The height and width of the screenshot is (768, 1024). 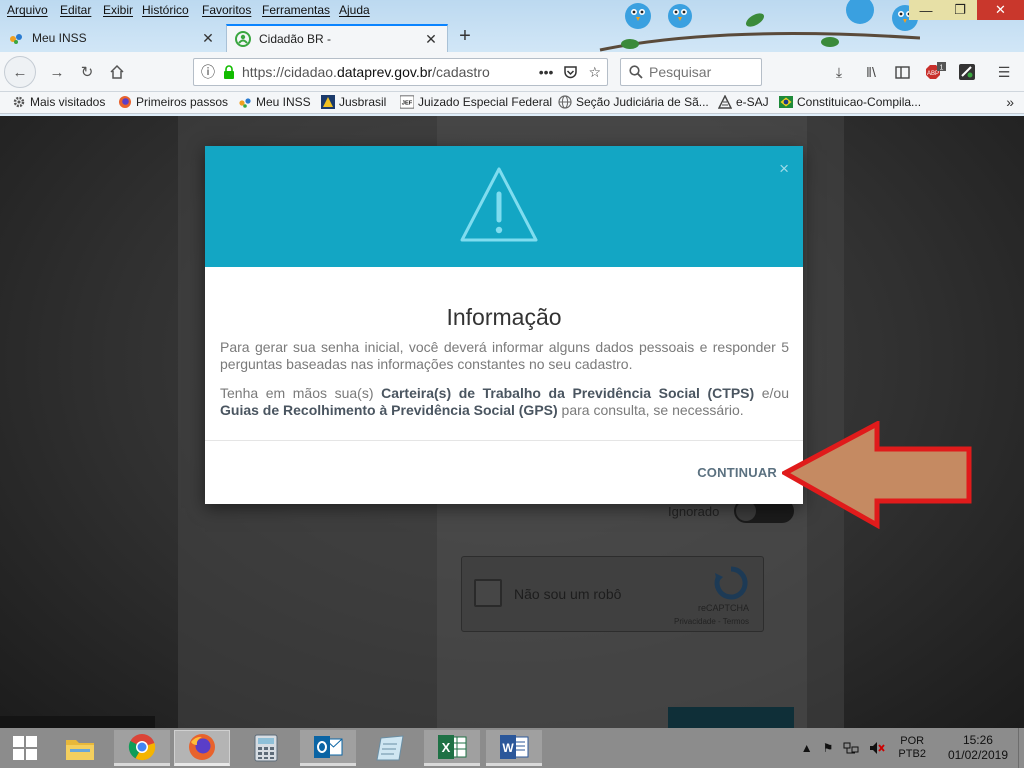 What do you see at coordinates (485, 102) in the screenshot?
I see `bookmark-label: Juizado Especial Federal` at bounding box center [485, 102].